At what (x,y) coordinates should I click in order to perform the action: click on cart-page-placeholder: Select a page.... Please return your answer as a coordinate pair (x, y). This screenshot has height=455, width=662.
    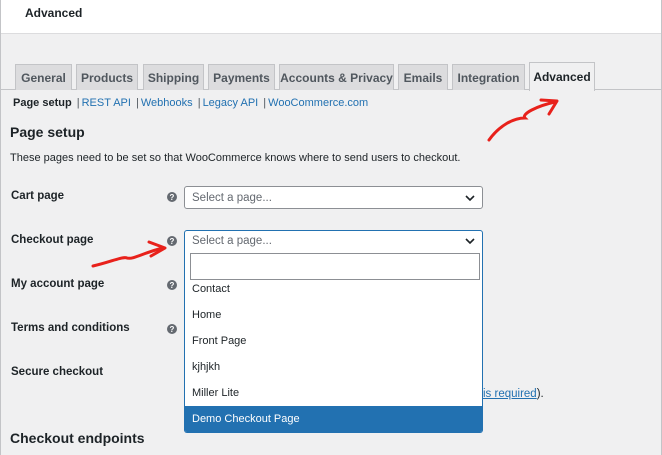
    Looking at the image, I should click on (232, 197).